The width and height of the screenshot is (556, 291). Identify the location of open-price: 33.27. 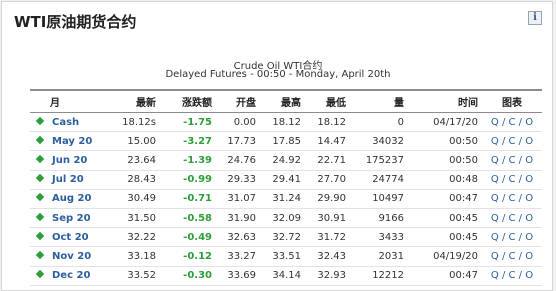
(241, 256).